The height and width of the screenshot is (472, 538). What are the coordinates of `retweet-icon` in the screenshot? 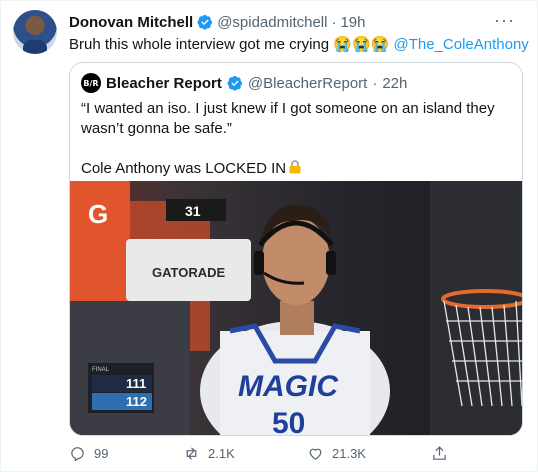 It's located at (191, 453).